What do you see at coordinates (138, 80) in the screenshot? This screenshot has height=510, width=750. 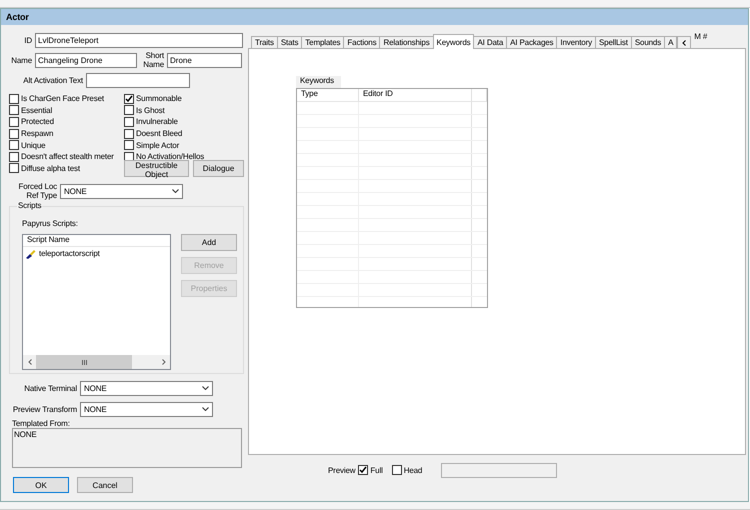 I see `input-field` at bounding box center [138, 80].